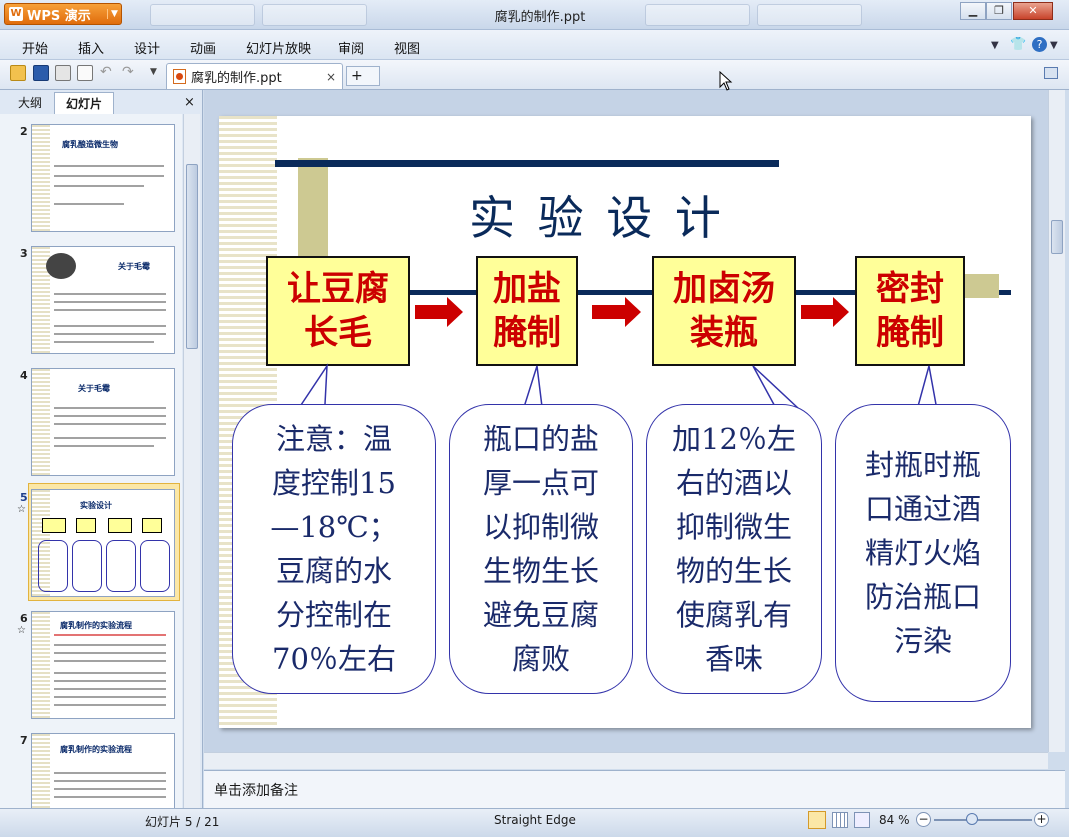  Describe the element at coordinates (840, 820) in the screenshot. I see `sorter-view-icon` at that location.